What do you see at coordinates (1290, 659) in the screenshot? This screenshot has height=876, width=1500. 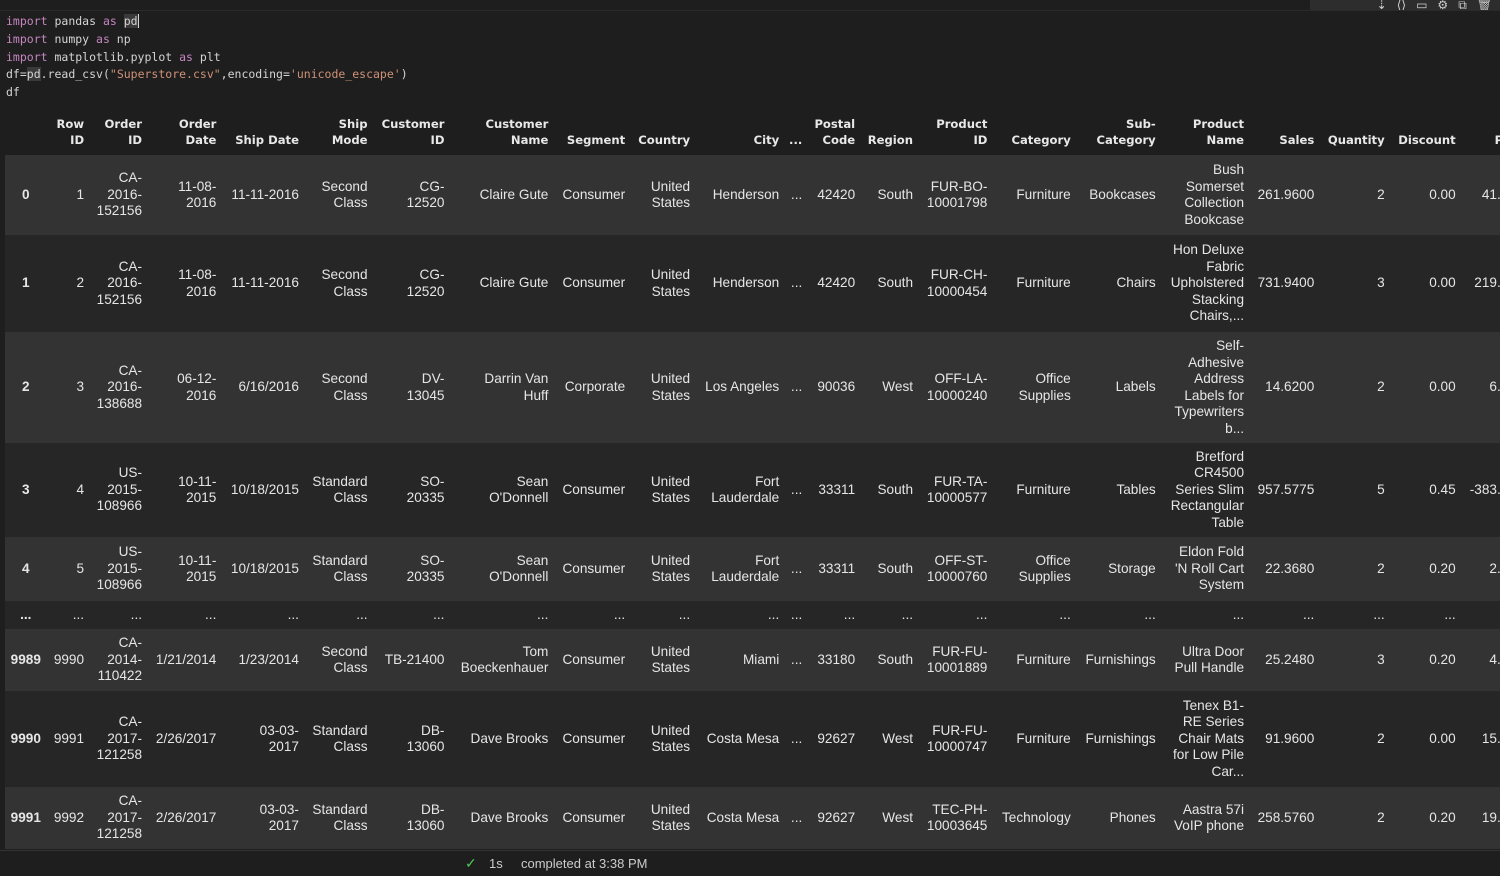 I see `table-cell: 25.2480` at bounding box center [1290, 659].